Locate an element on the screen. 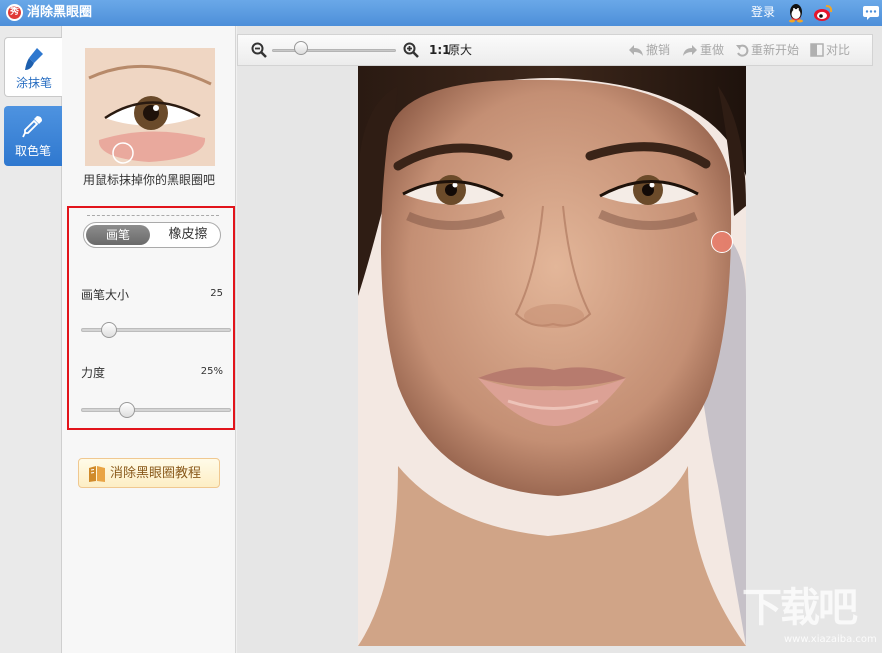  strength-track is located at coordinates (156, 410).